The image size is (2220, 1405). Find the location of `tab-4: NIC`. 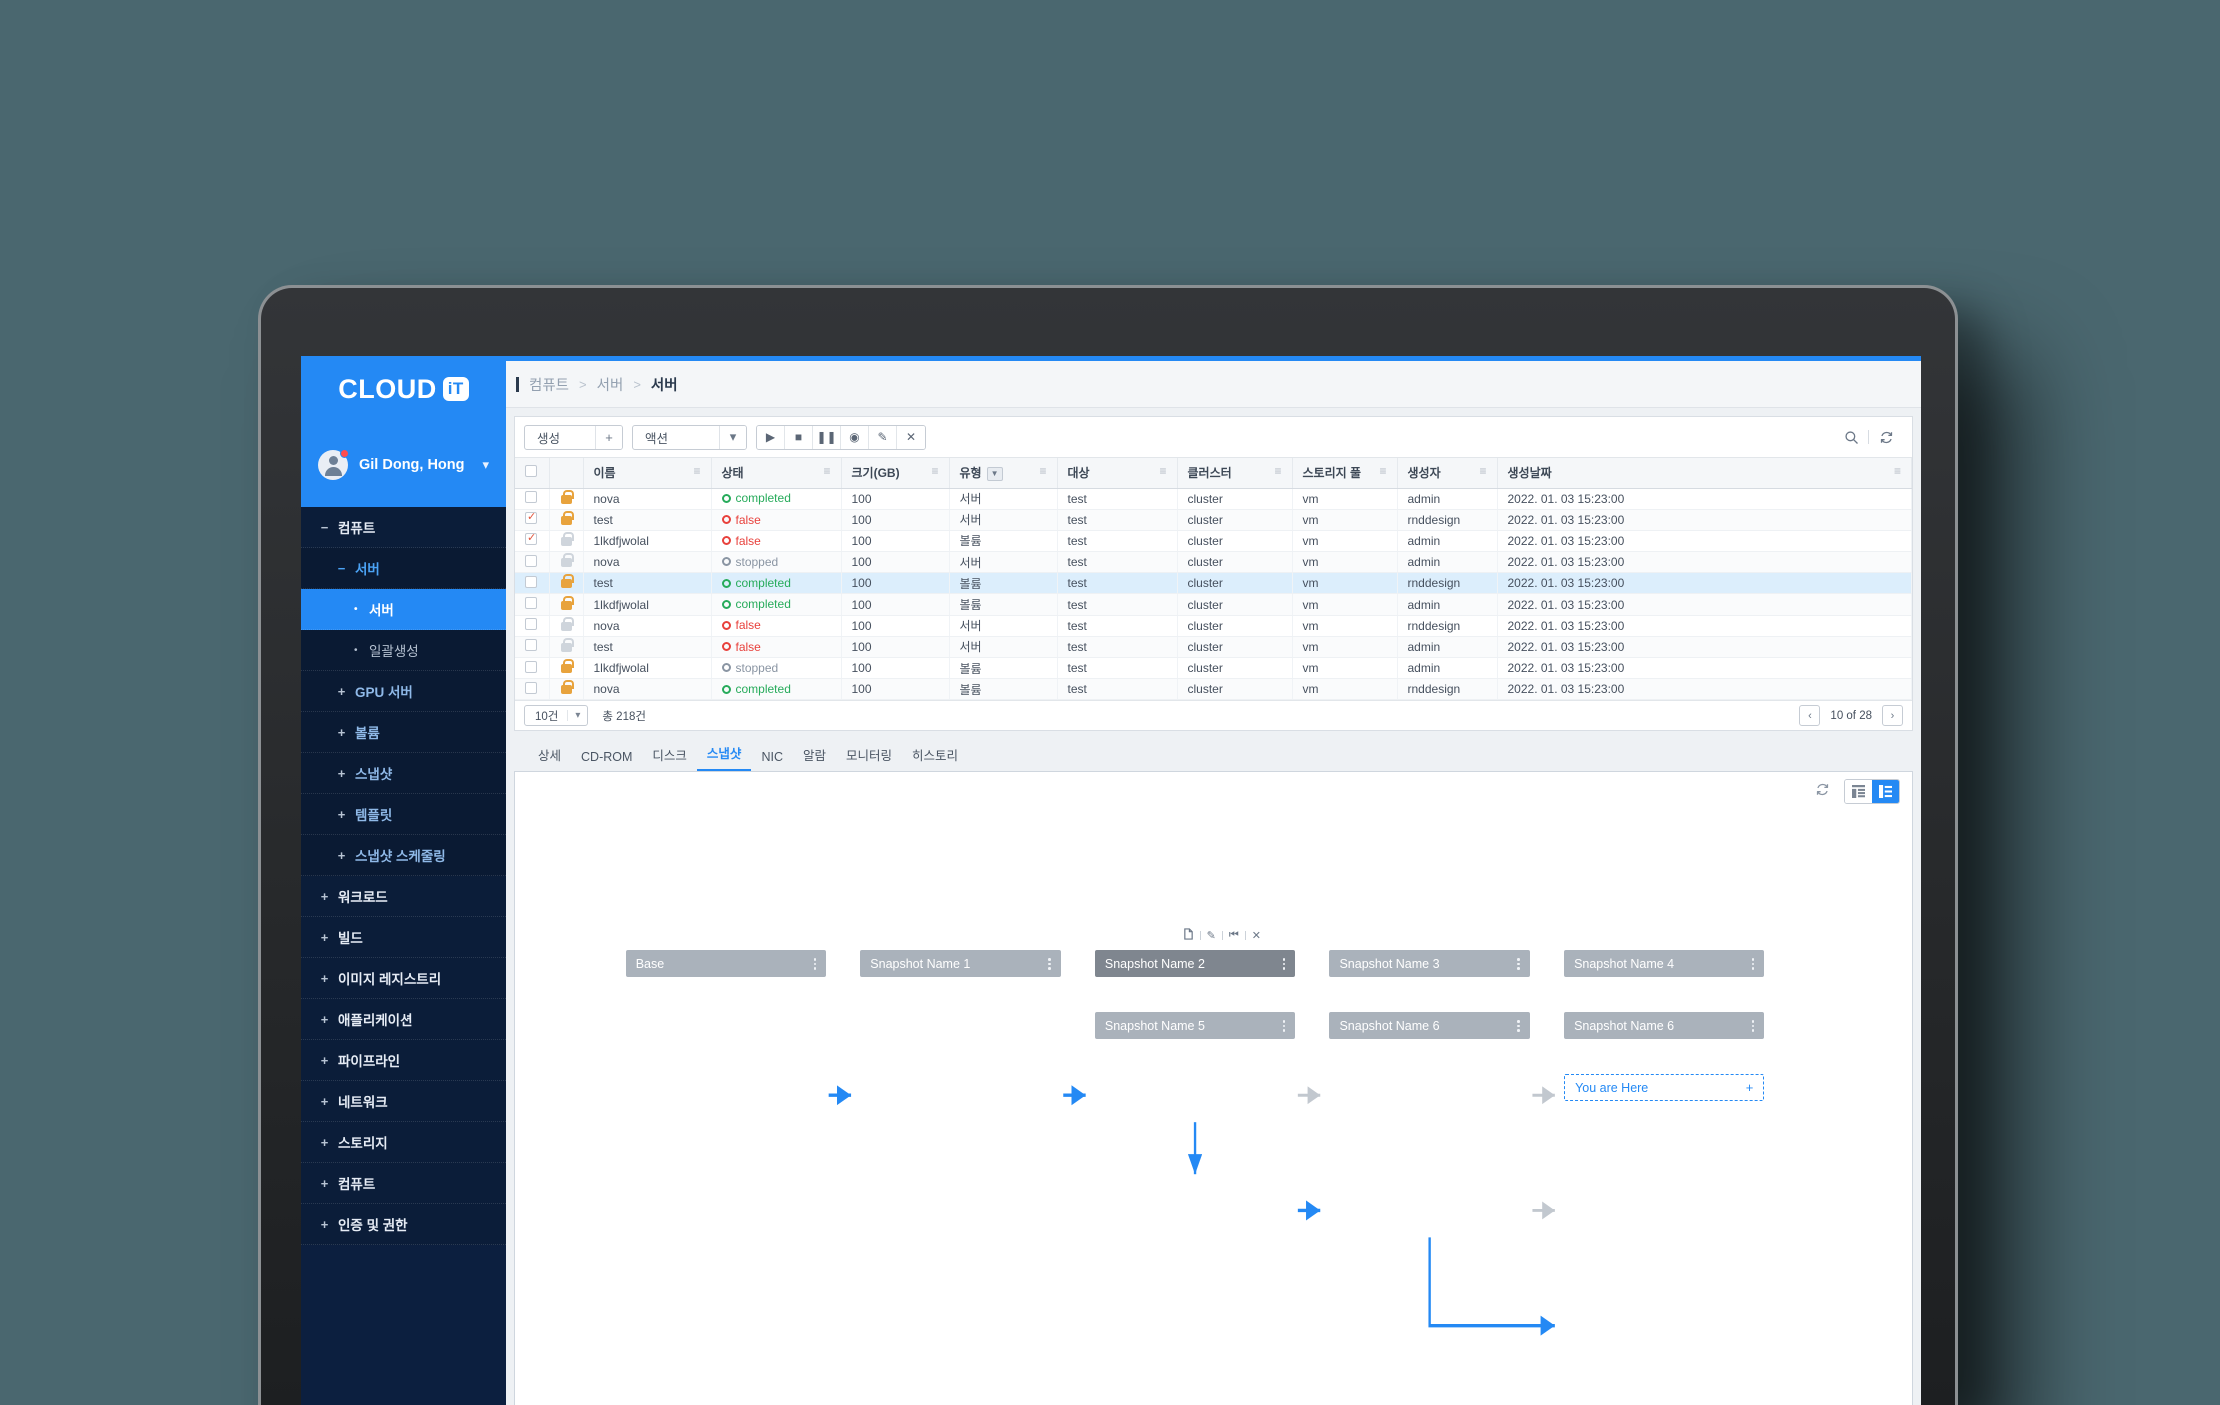

tab-4: NIC is located at coordinates (772, 760).